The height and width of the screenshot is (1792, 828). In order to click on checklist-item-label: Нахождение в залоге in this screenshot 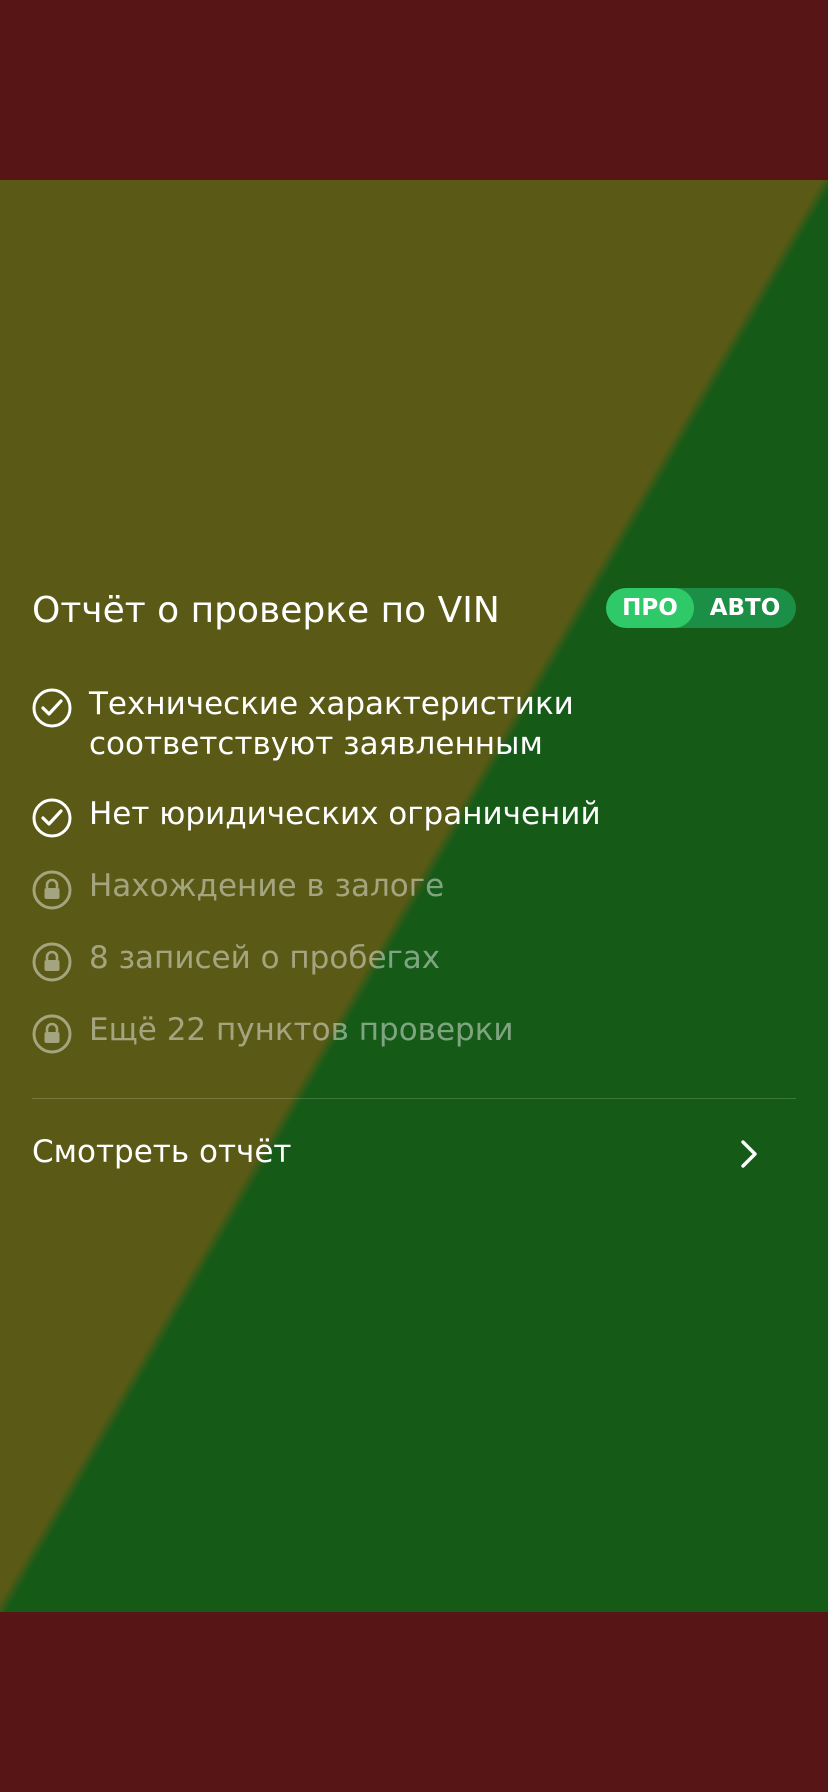, I will do `click(267, 886)`.